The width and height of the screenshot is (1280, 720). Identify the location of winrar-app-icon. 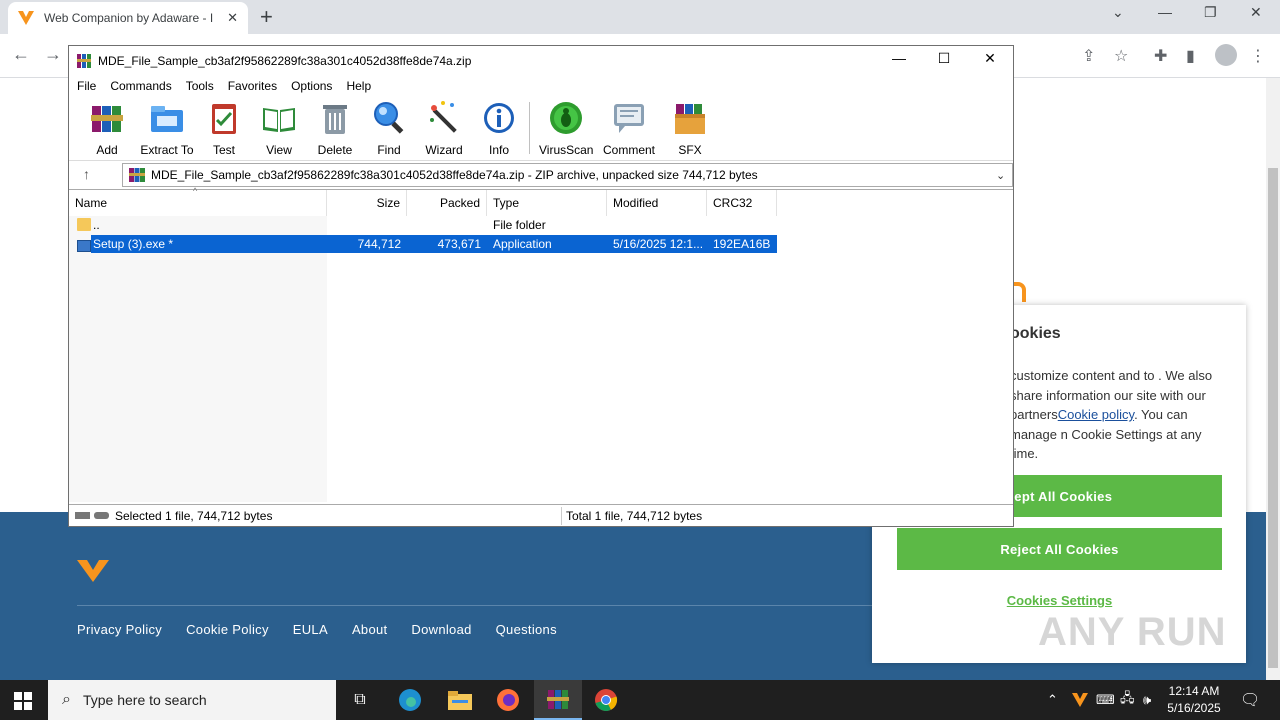
(84, 61).